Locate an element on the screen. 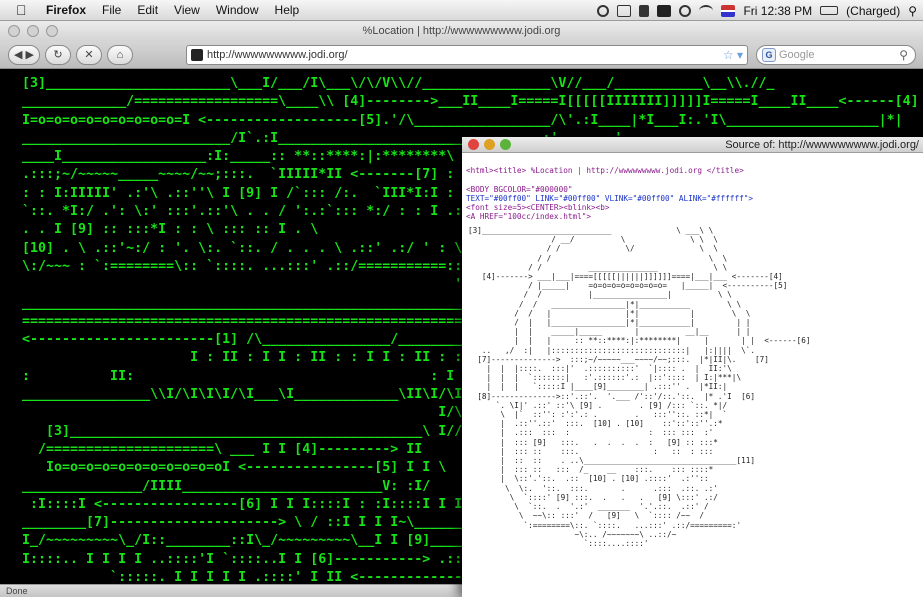 This screenshot has height=597, width=923. clock-text: Fri 12:38 PM is located at coordinates (777, 11).